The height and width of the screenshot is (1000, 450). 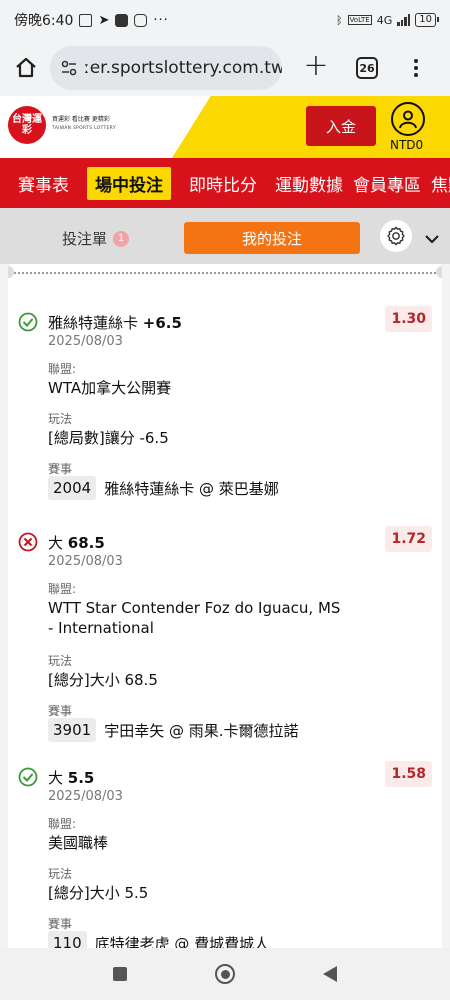 What do you see at coordinates (316, 68) in the screenshot?
I see `new-tab-button: +` at bounding box center [316, 68].